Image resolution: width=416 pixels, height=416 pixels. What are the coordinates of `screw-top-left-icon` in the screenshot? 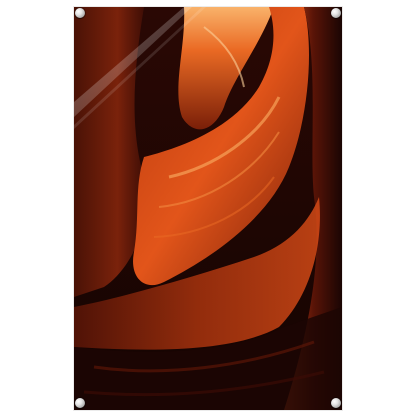 It's located at (80, 13).